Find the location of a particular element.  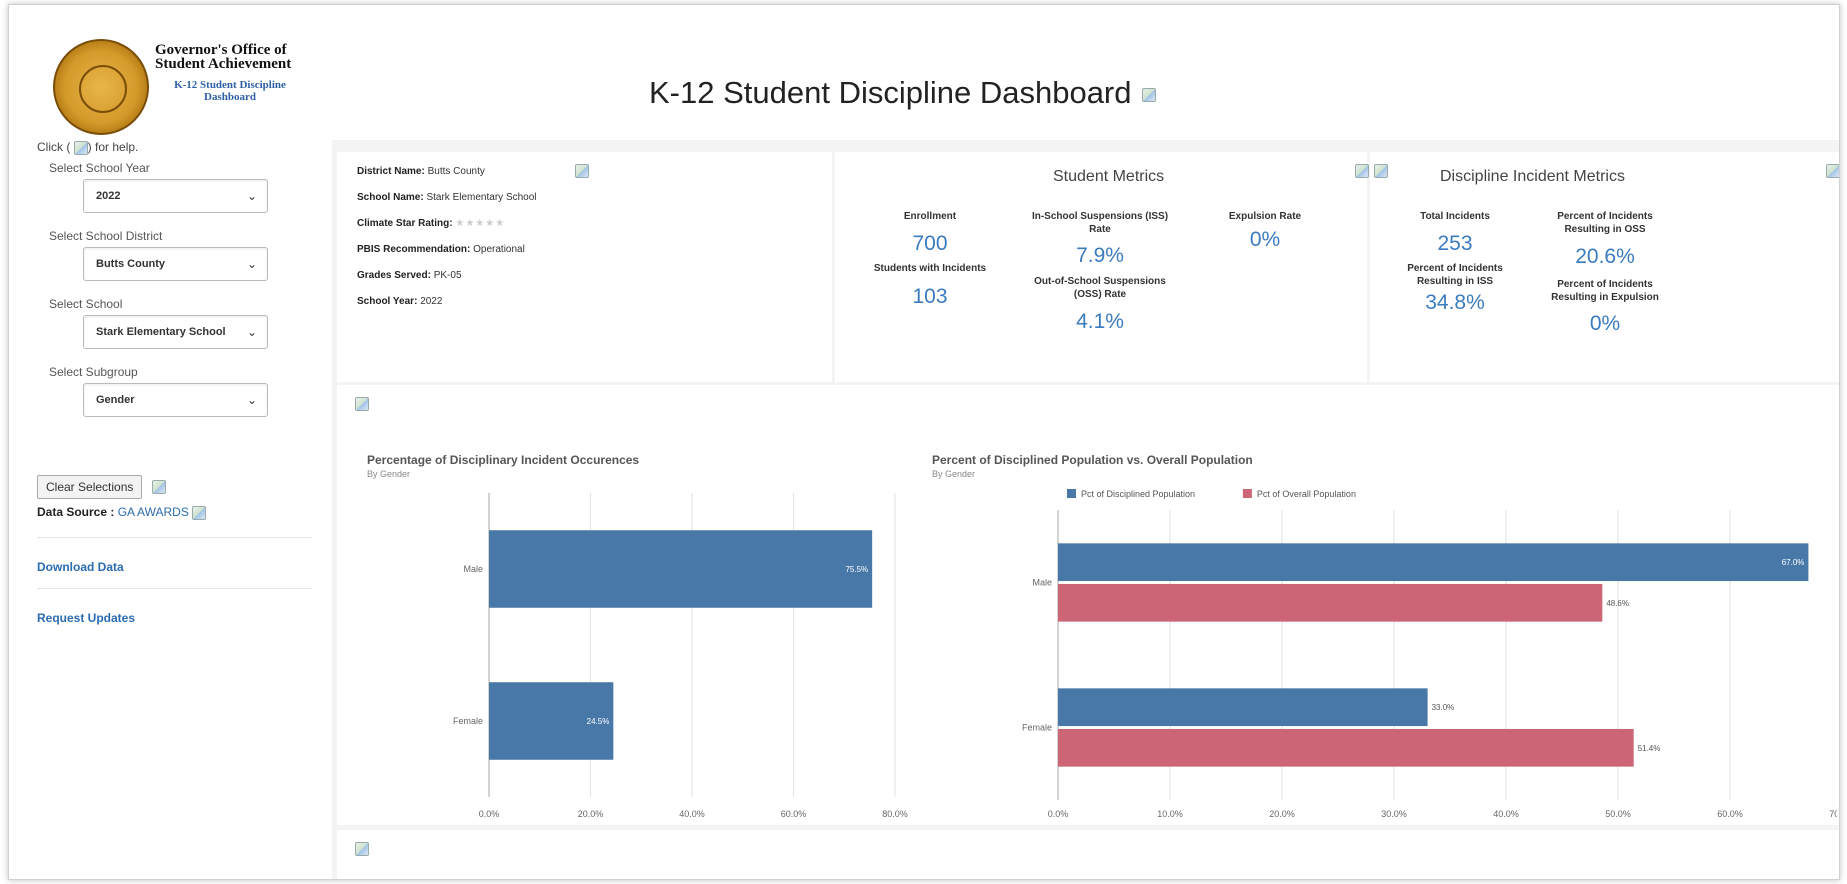

school-district-label: Select School District is located at coordinates (106, 235).